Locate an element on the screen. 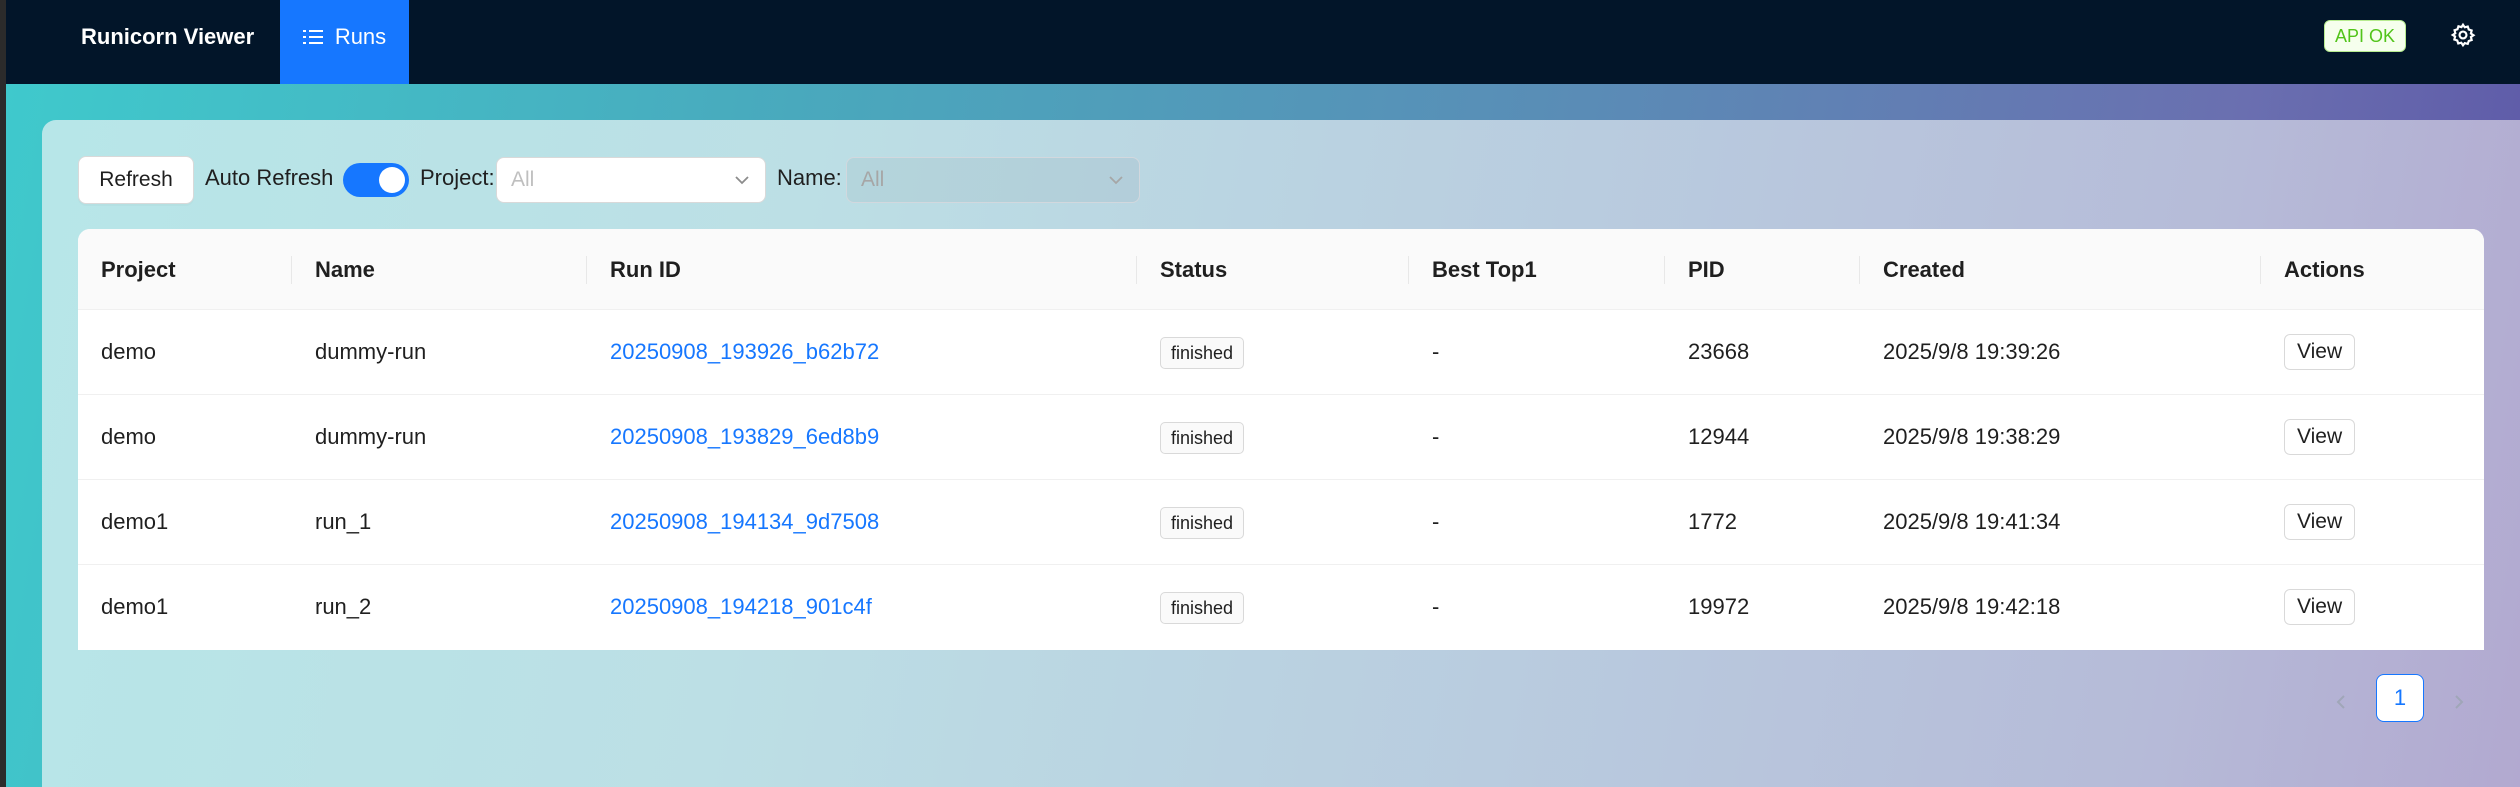 This screenshot has width=2520, height=787. column-header-run-id: Run ID is located at coordinates (645, 269).